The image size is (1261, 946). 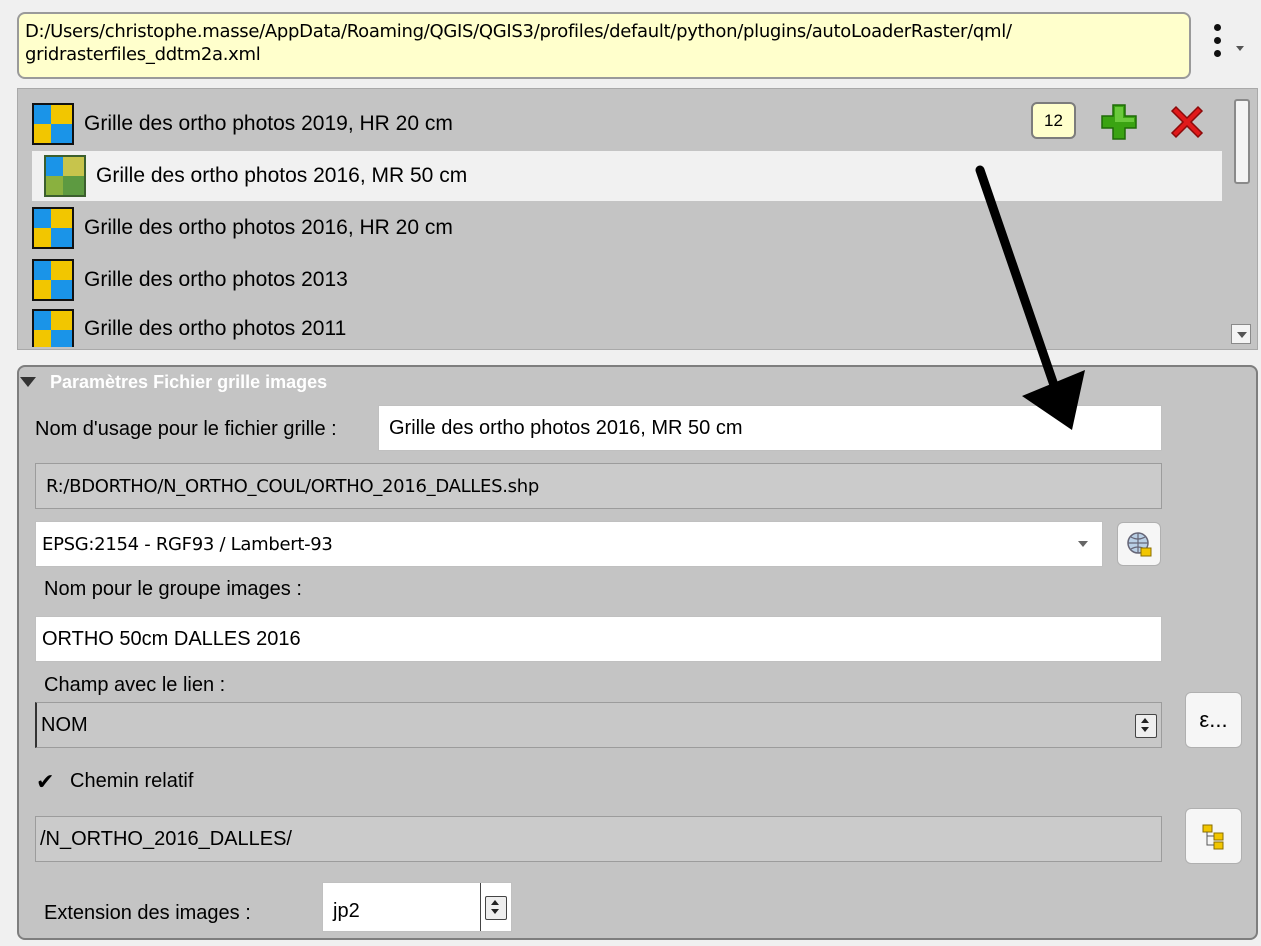 I want to click on globe-icon, so click(x=1139, y=544).